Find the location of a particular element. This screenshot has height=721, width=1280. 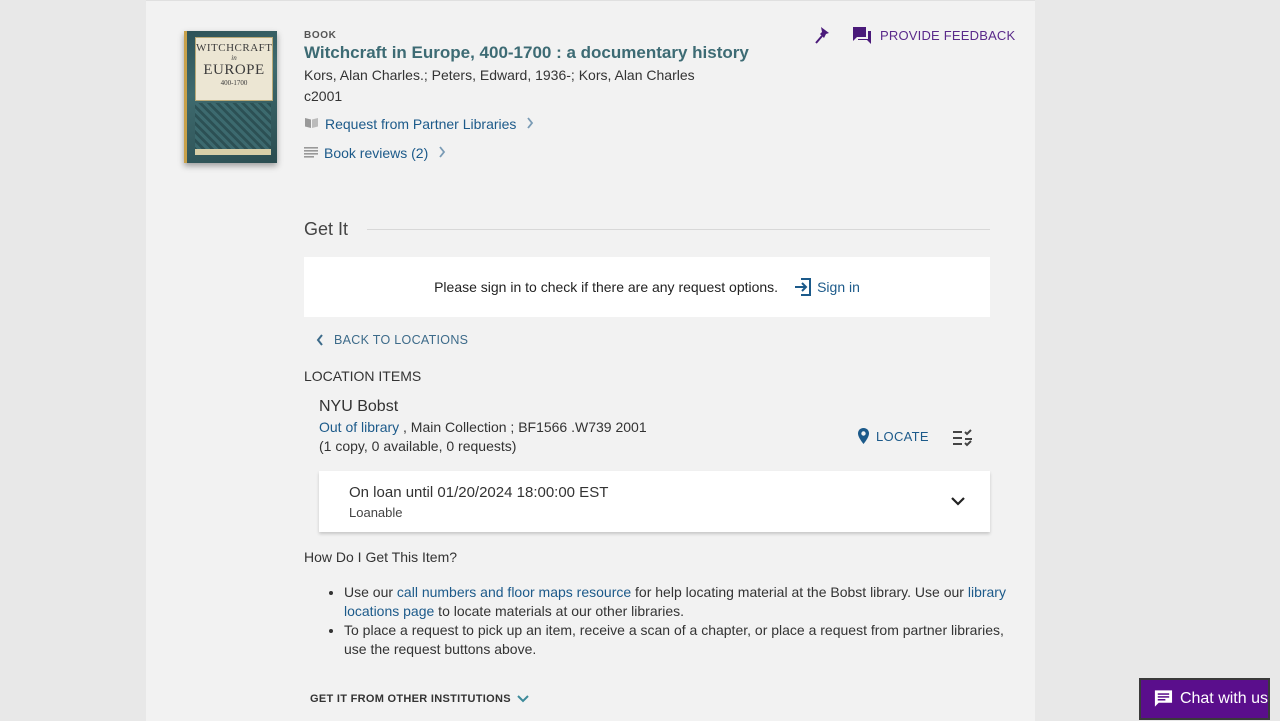

other-institutions-label: GET IT FROM OTHER INSTITUTIONS is located at coordinates (410, 699).